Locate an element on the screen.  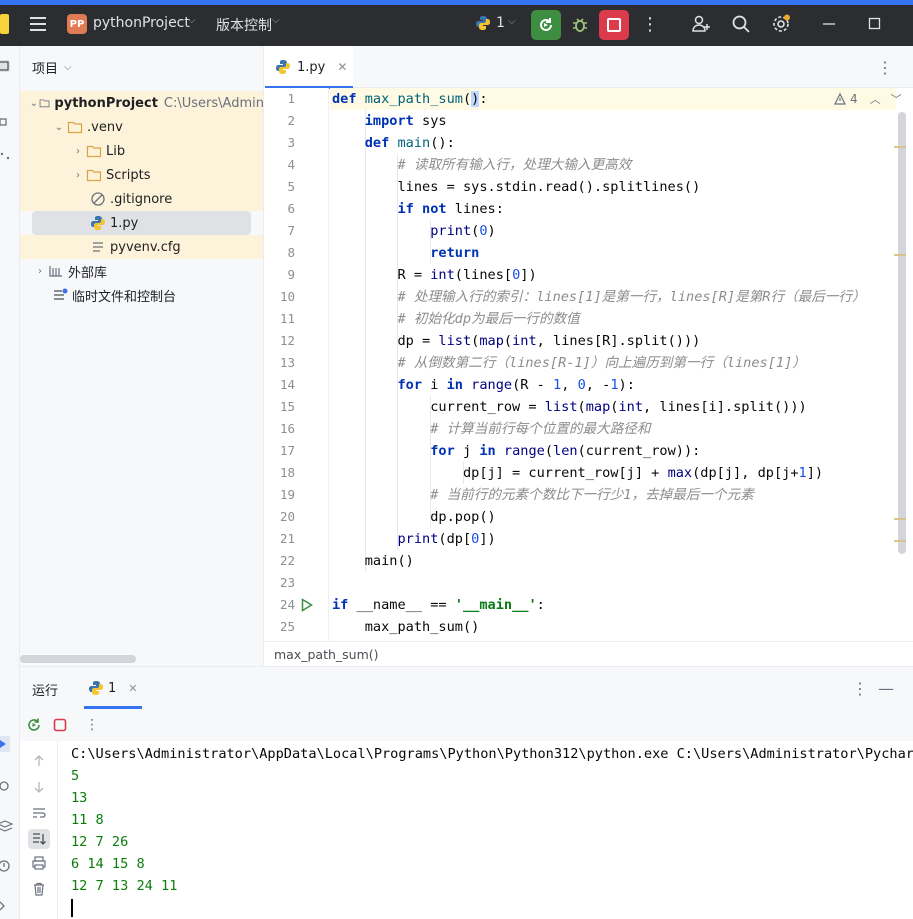
run-config-label: 1 is located at coordinates (500, 23).